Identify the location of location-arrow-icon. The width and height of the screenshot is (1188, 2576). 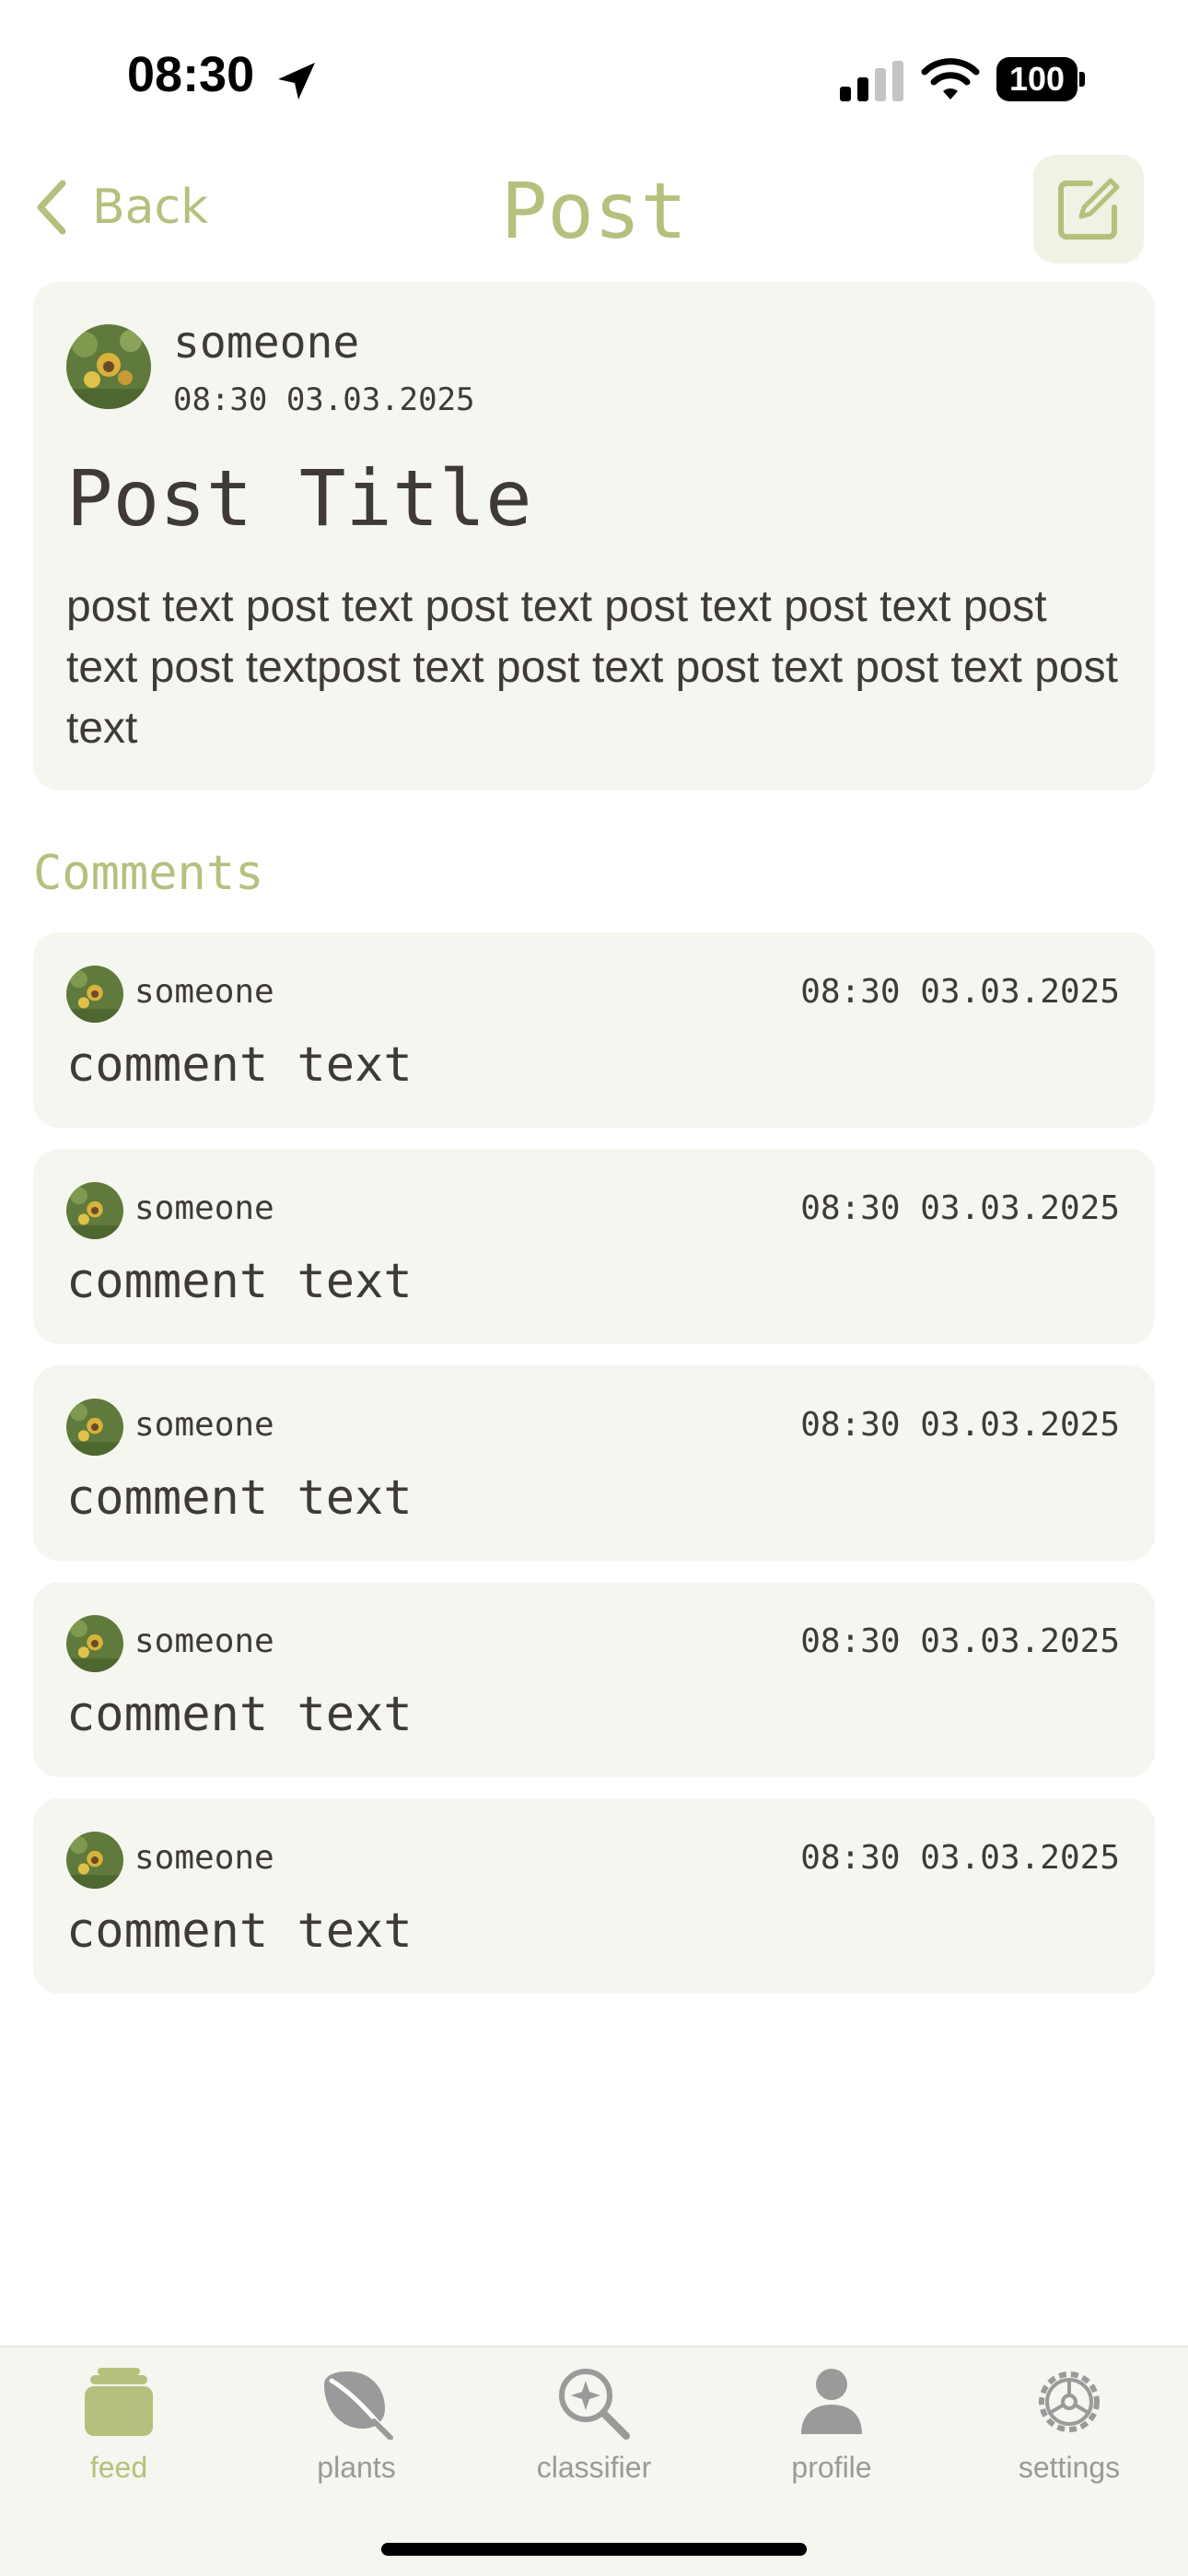
(296, 81).